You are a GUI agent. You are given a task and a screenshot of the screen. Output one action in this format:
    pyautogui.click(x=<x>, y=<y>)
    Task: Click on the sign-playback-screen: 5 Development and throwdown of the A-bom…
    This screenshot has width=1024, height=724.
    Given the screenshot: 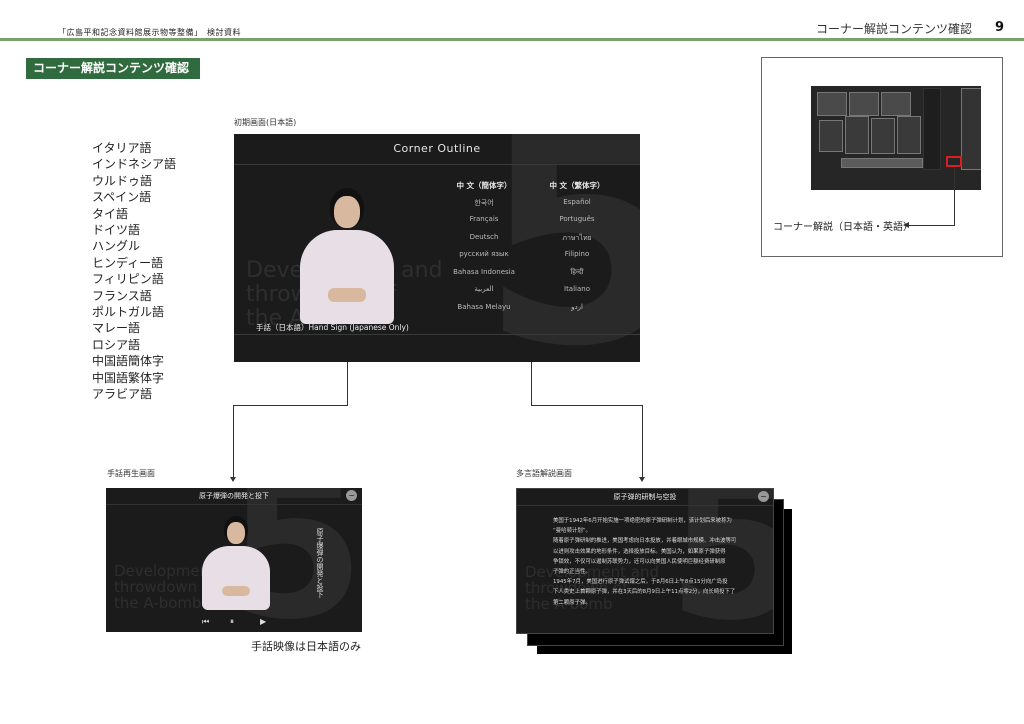 What is the action you would take?
    pyautogui.click(x=234, y=560)
    